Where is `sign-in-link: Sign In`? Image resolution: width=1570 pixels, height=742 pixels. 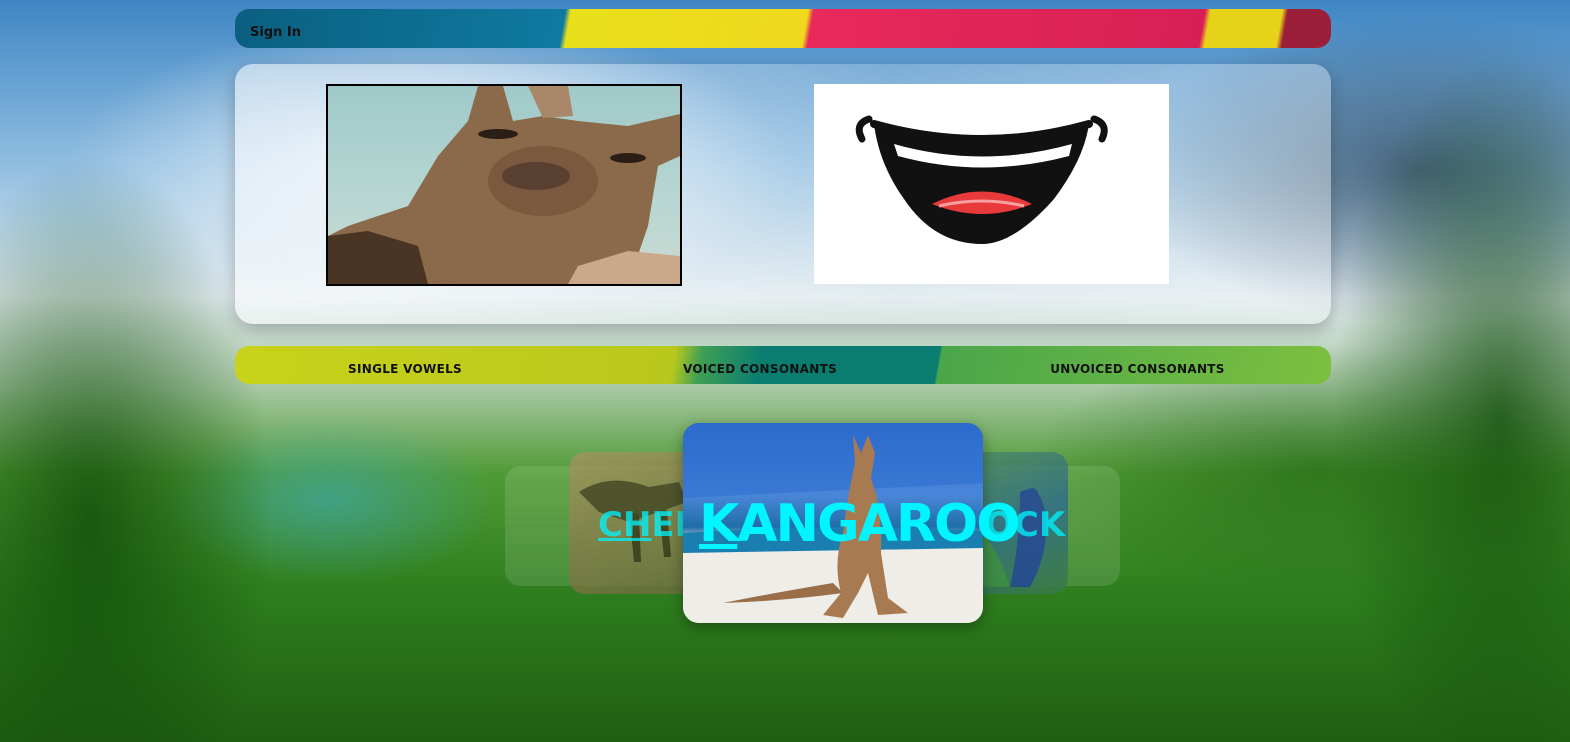 sign-in-link: Sign In is located at coordinates (275, 32).